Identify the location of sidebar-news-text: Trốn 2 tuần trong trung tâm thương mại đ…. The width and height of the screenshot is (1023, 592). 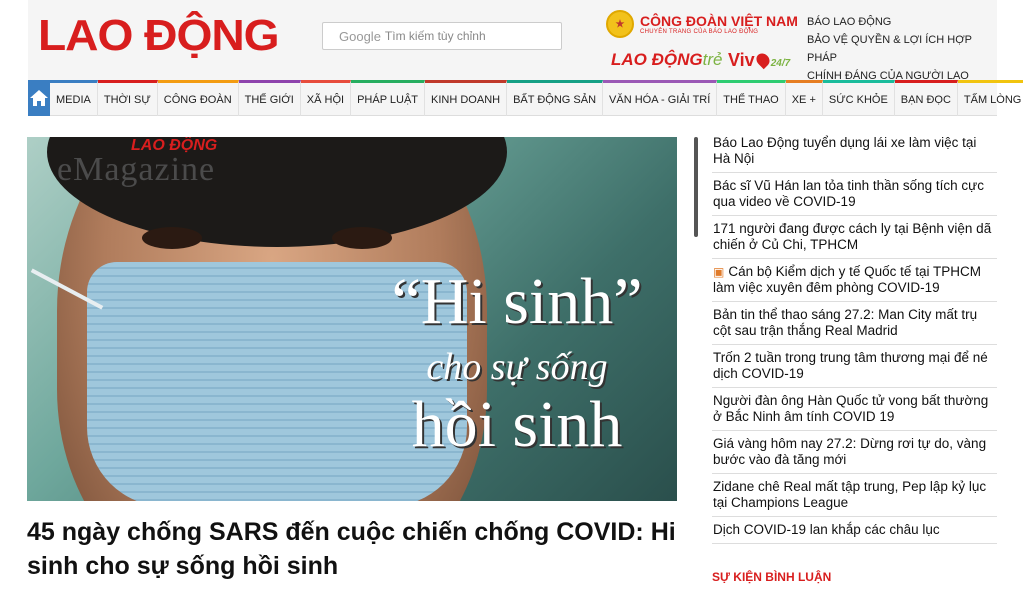
(850, 365).